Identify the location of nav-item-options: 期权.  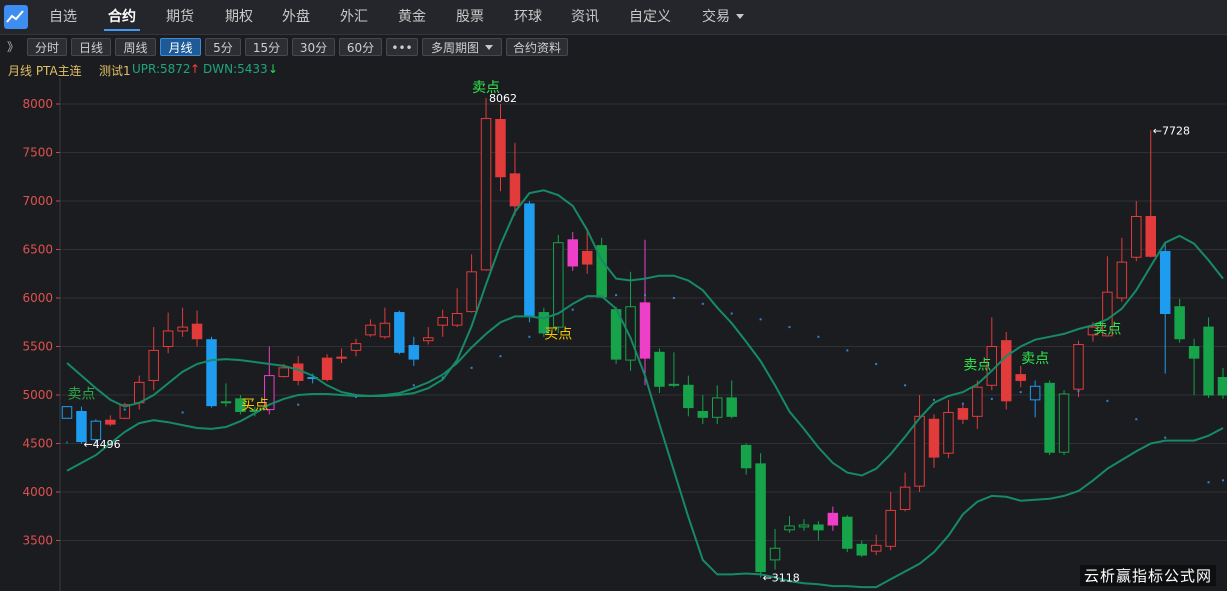
(239, 17).